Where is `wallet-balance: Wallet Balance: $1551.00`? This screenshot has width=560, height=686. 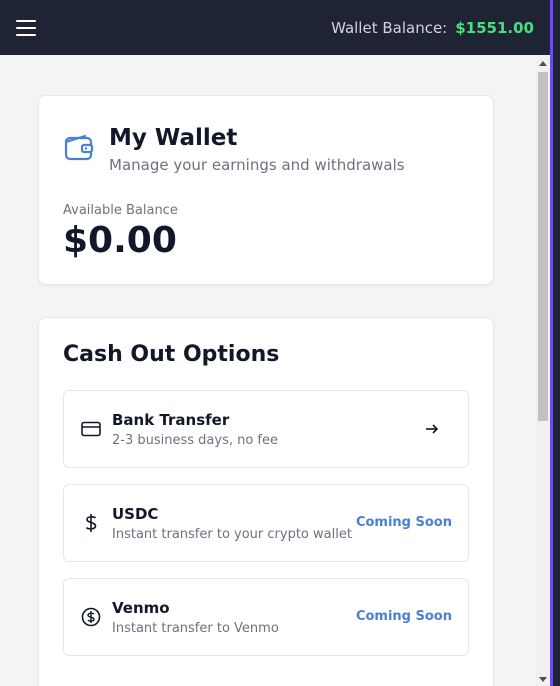
wallet-balance: Wallet Balance: $1551.00 is located at coordinates (432, 28).